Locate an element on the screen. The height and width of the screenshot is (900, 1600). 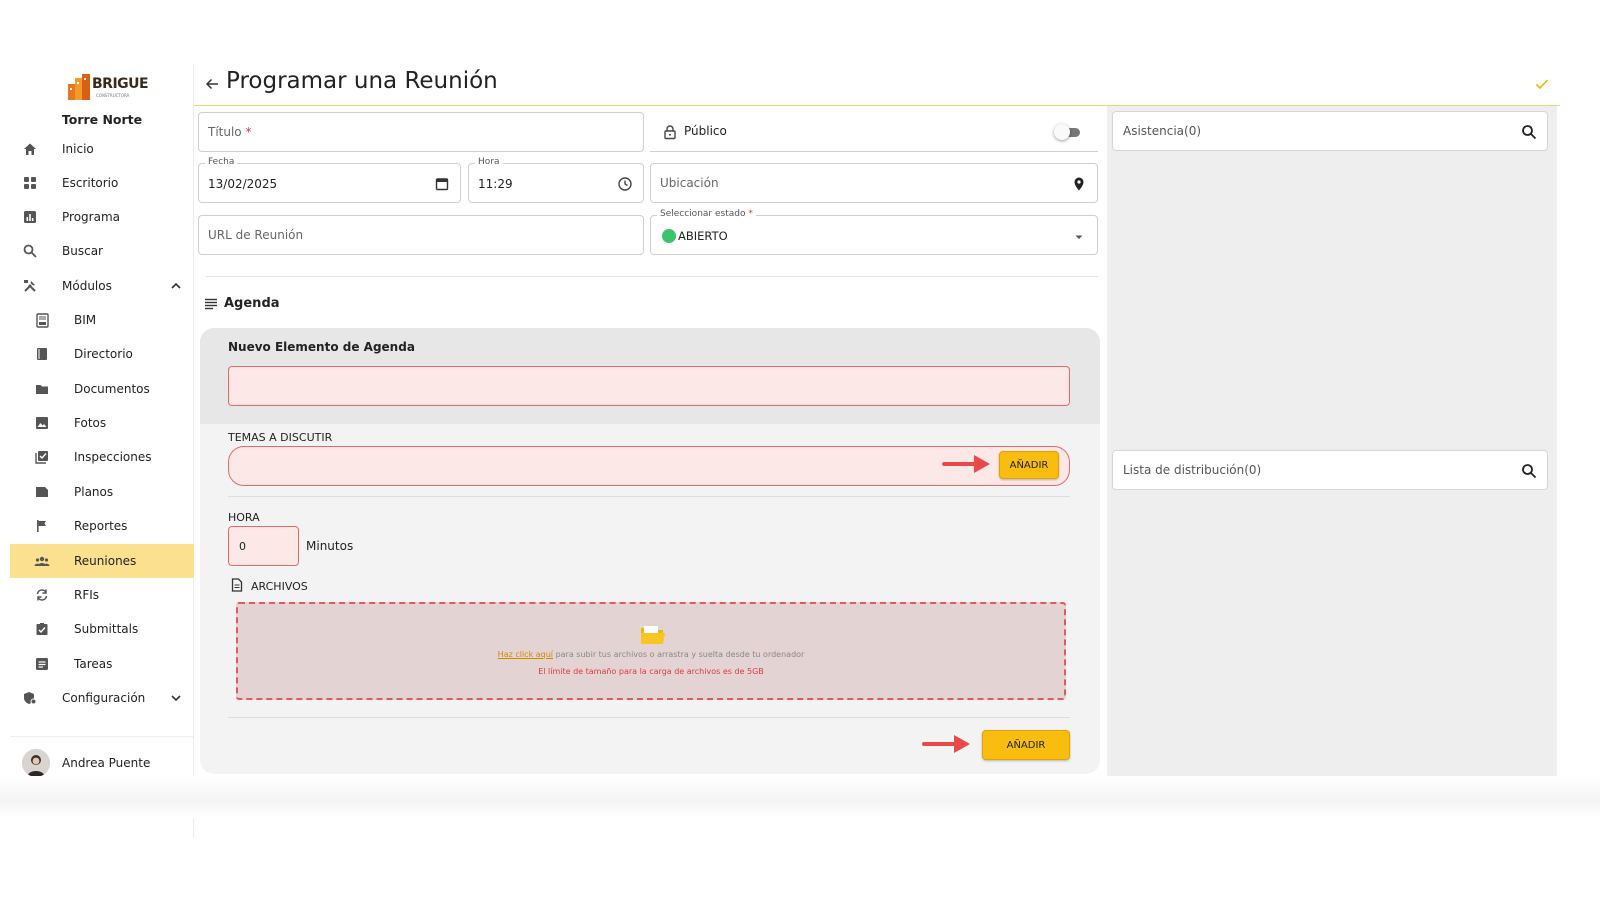
title-input: Título * is located at coordinates (421, 132).